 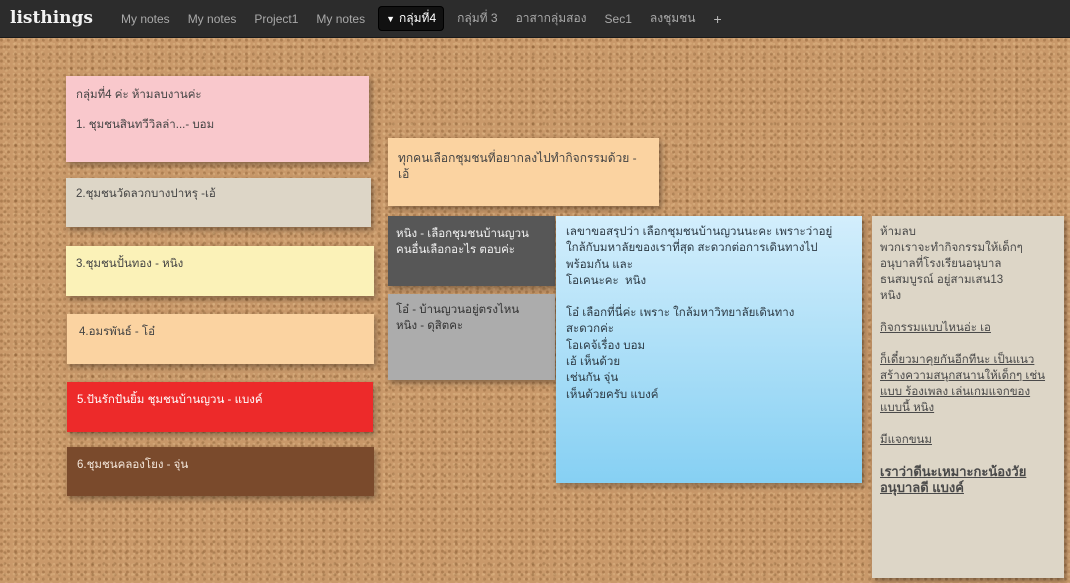 What do you see at coordinates (220, 471) in the screenshot?
I see `note-brown: 6.ชุมชนคลองโยง - จุ่น` at bounding box center [220, 471].